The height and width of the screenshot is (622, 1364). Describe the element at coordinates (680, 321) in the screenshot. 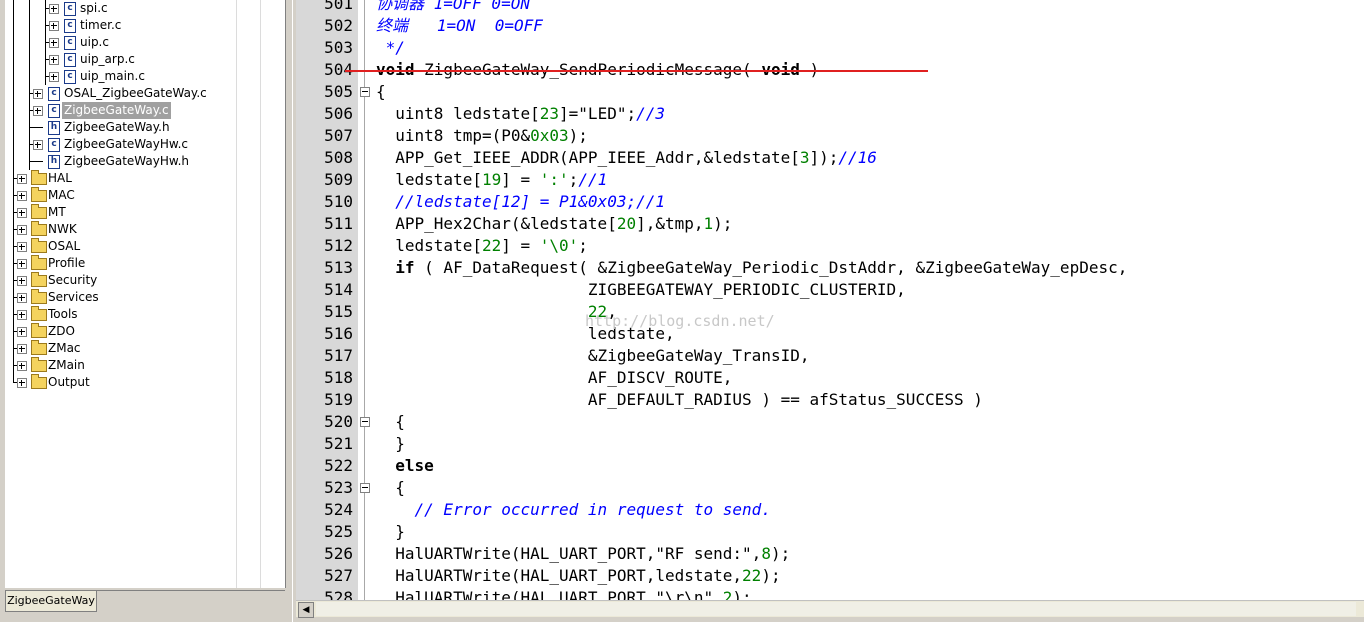

I see `watermark: http://blog.csdn.net/` at that location.